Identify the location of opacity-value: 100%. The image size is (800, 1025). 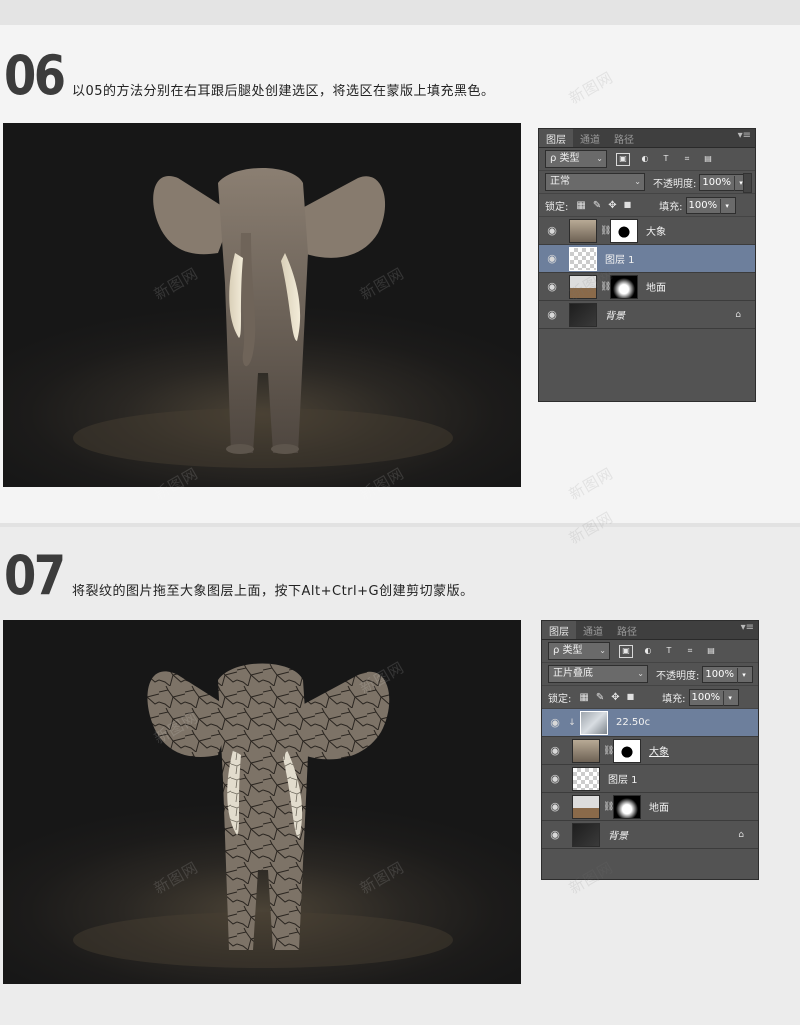
(719, 674).